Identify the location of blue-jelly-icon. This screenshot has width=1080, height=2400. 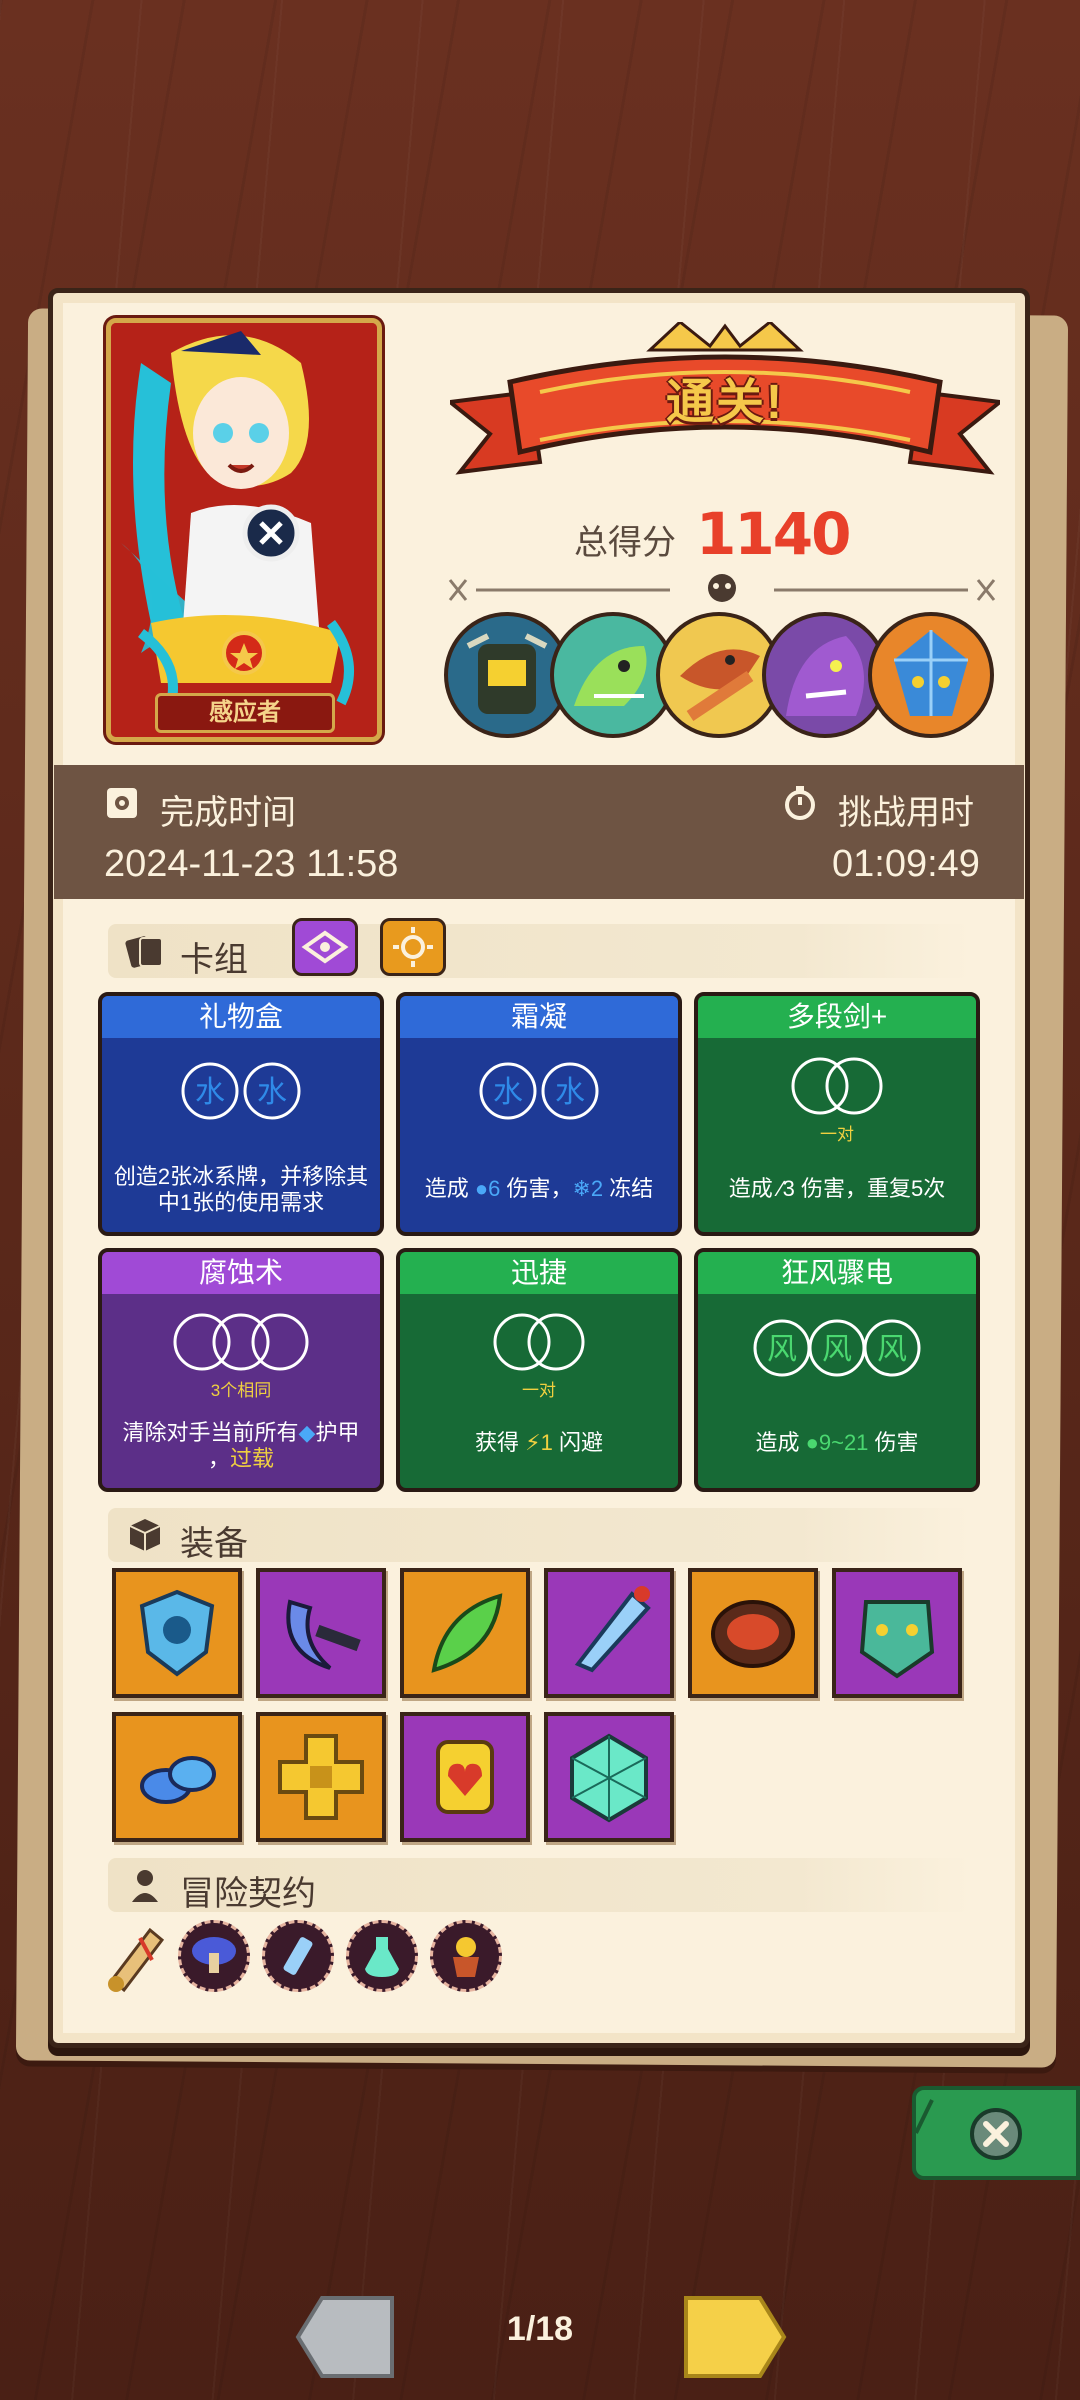
(177, 1777).